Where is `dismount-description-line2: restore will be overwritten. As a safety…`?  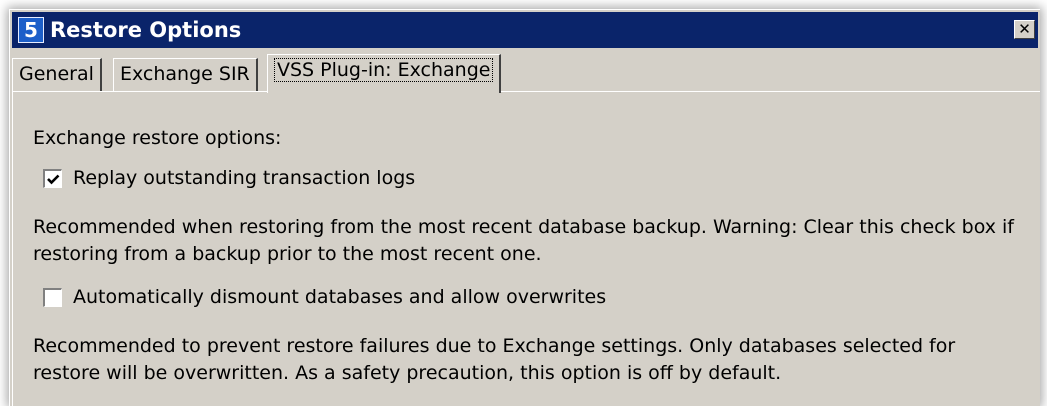 dismount-description-line2: restore will be overwritten. As a safety… is located at coordinates (407, 373).